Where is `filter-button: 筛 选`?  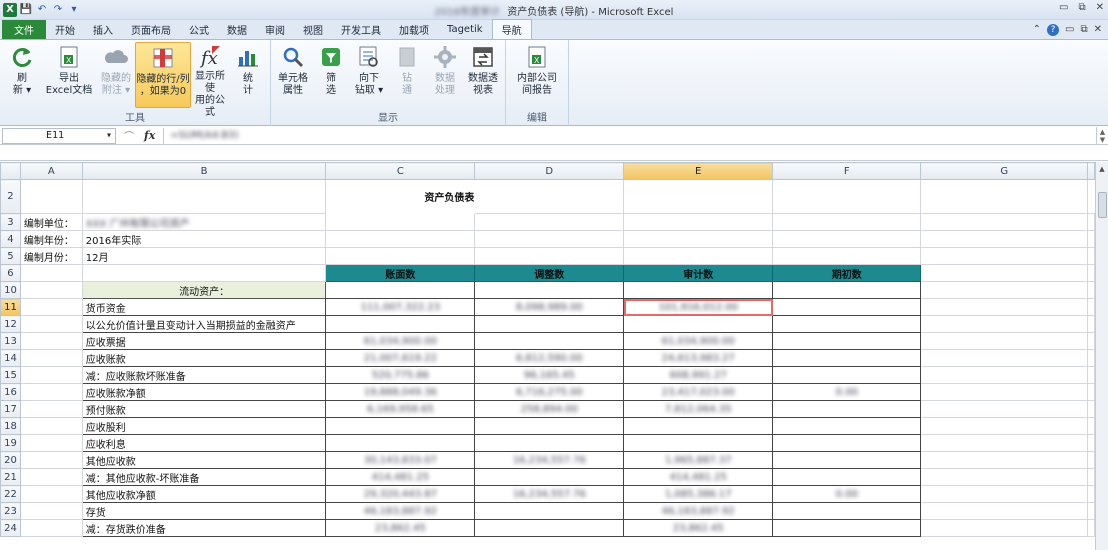 filter-button: 筛 选 is located at coordinates (331, 75).